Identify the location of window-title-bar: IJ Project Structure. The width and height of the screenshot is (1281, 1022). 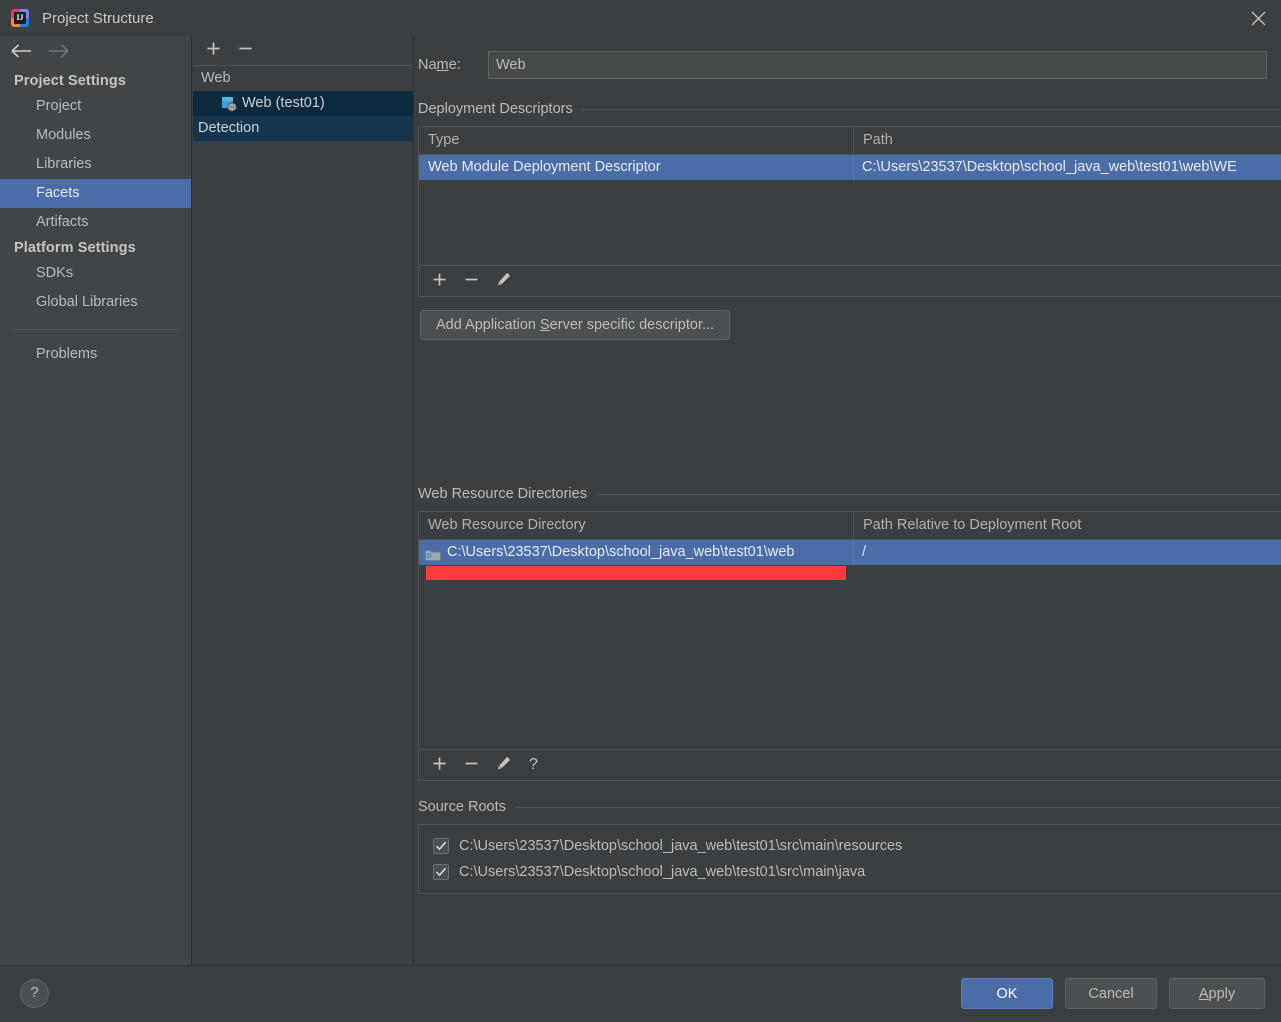
(640, 18).